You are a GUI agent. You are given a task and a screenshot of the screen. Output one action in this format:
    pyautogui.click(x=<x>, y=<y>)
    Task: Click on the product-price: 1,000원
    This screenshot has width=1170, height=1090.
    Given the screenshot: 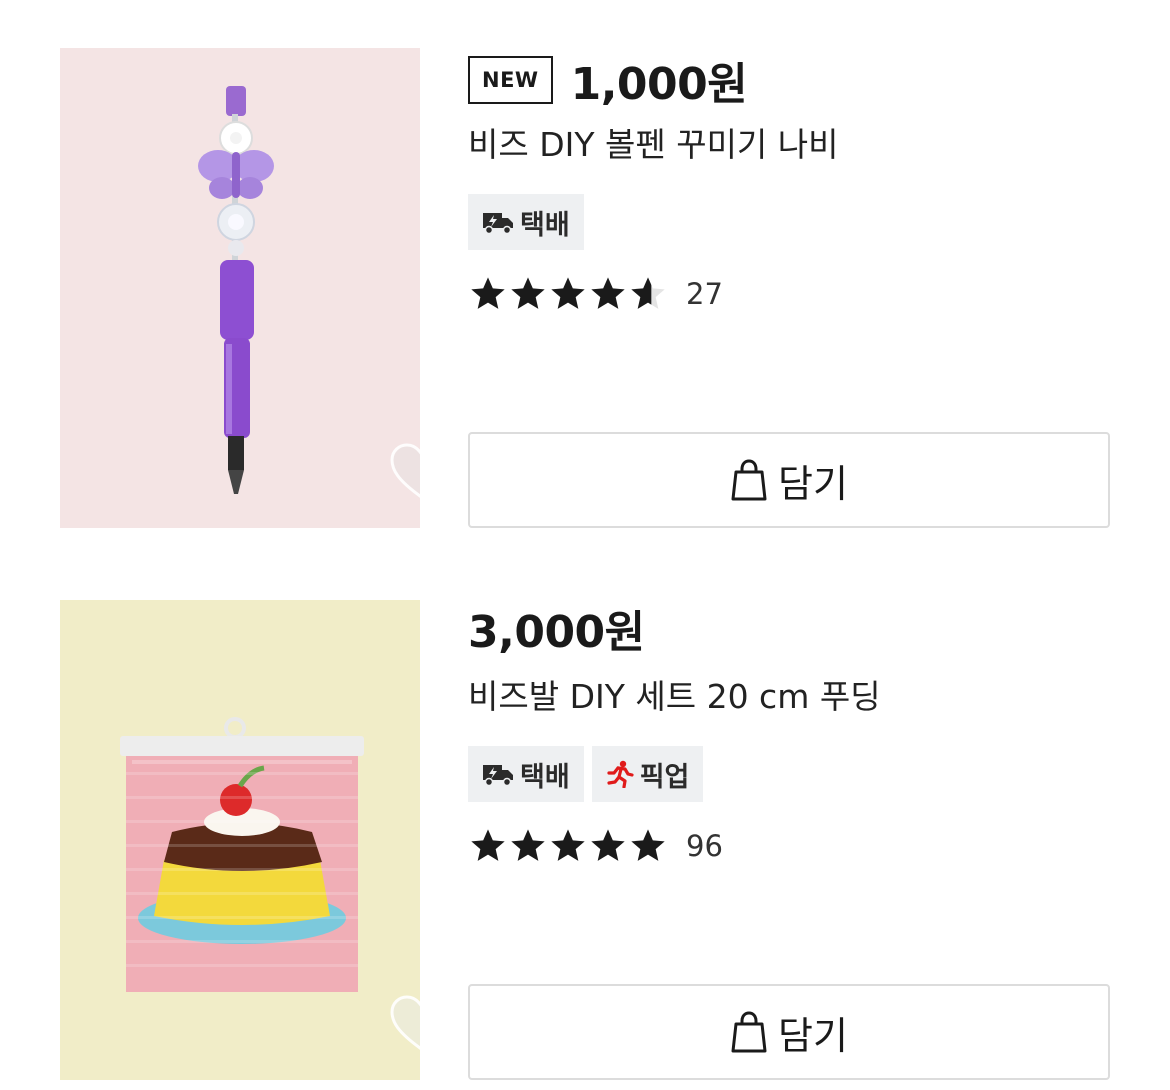 What is the action you would take?
    pyautogui.click(x=659, y=84)
    